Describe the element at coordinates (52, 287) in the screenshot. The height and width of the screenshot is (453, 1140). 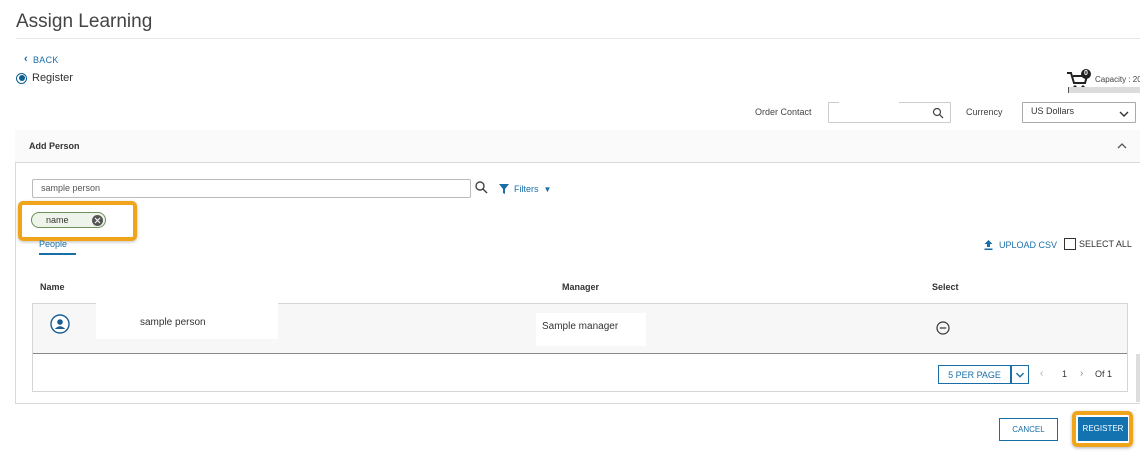
I see `column-header-name: Name` at that location.